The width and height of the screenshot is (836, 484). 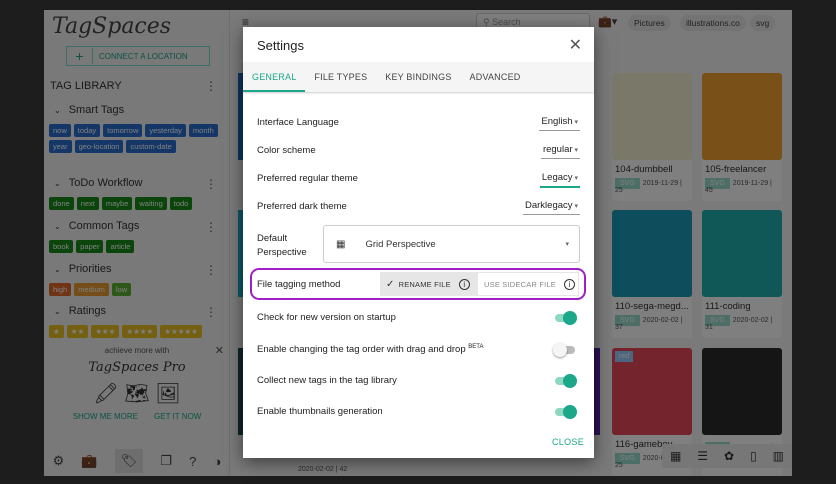 I want to click on toggle-label: Collect new tags in the tag library, so click(x=327, y=380).